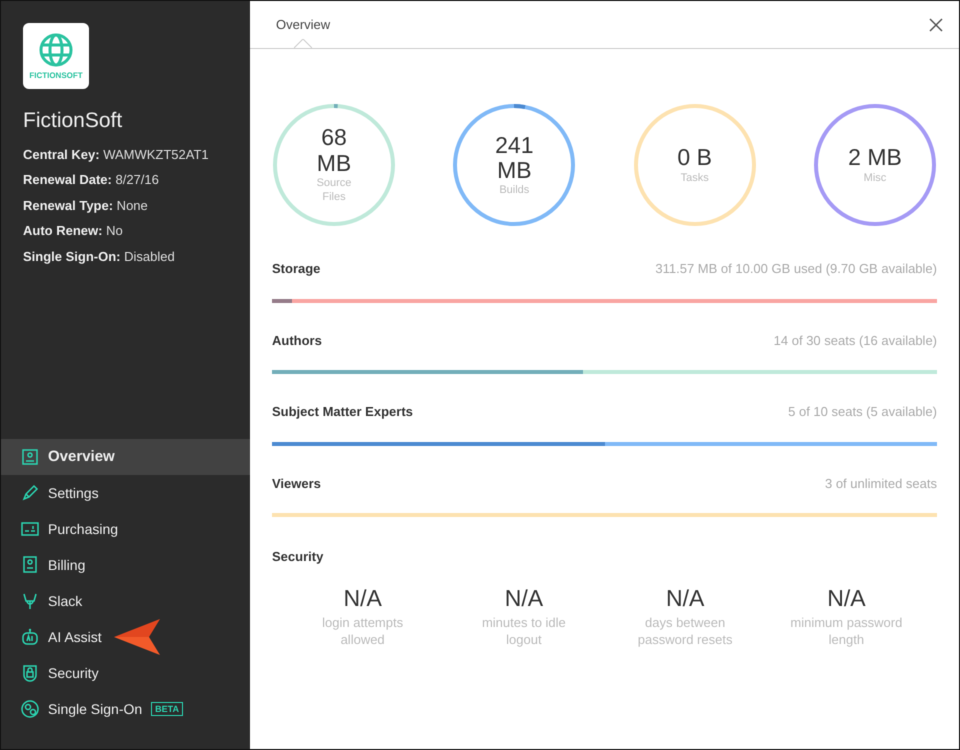 Image resolution: width=960 pixels, height=750 pixels. I want to click on nav-item: Purchasing, so click(125, 529).